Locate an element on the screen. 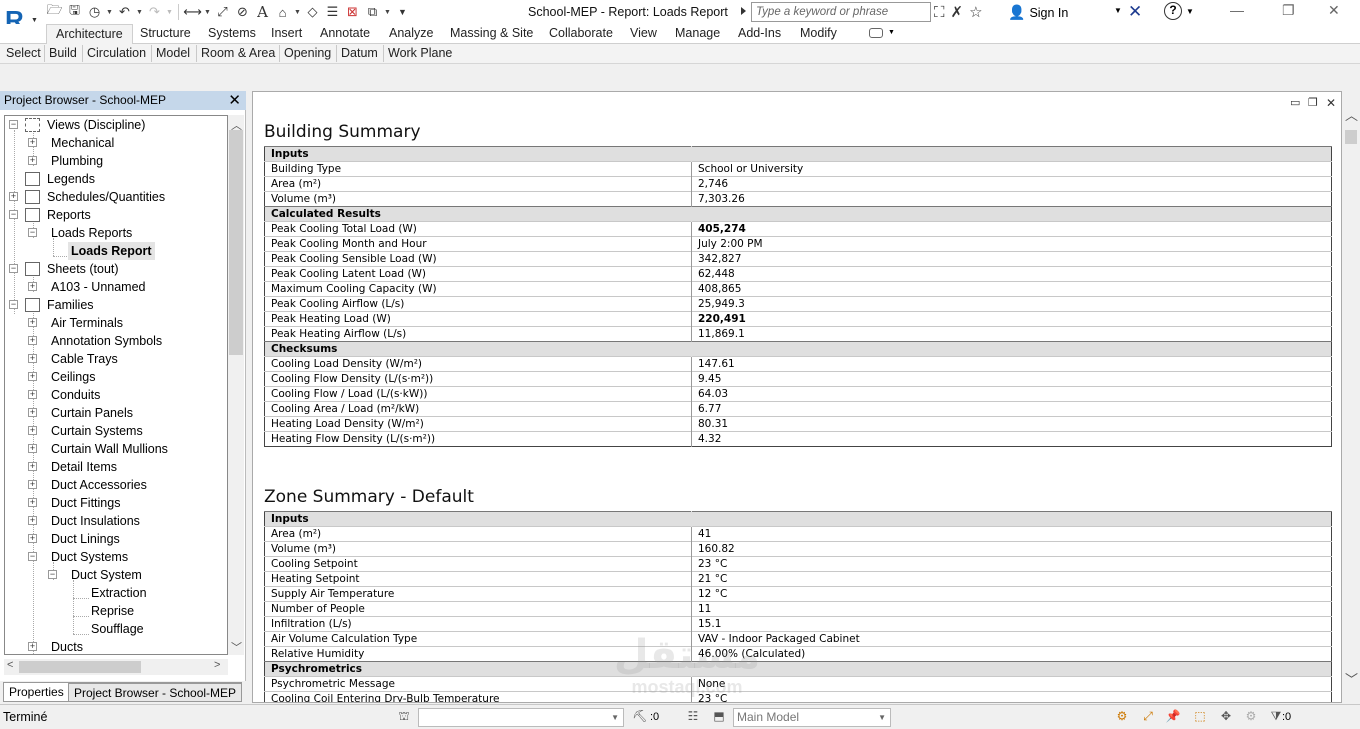 This screenshot has height=729, width=1360. tab-annotate: Annotate is located at coordinates (345, 33).